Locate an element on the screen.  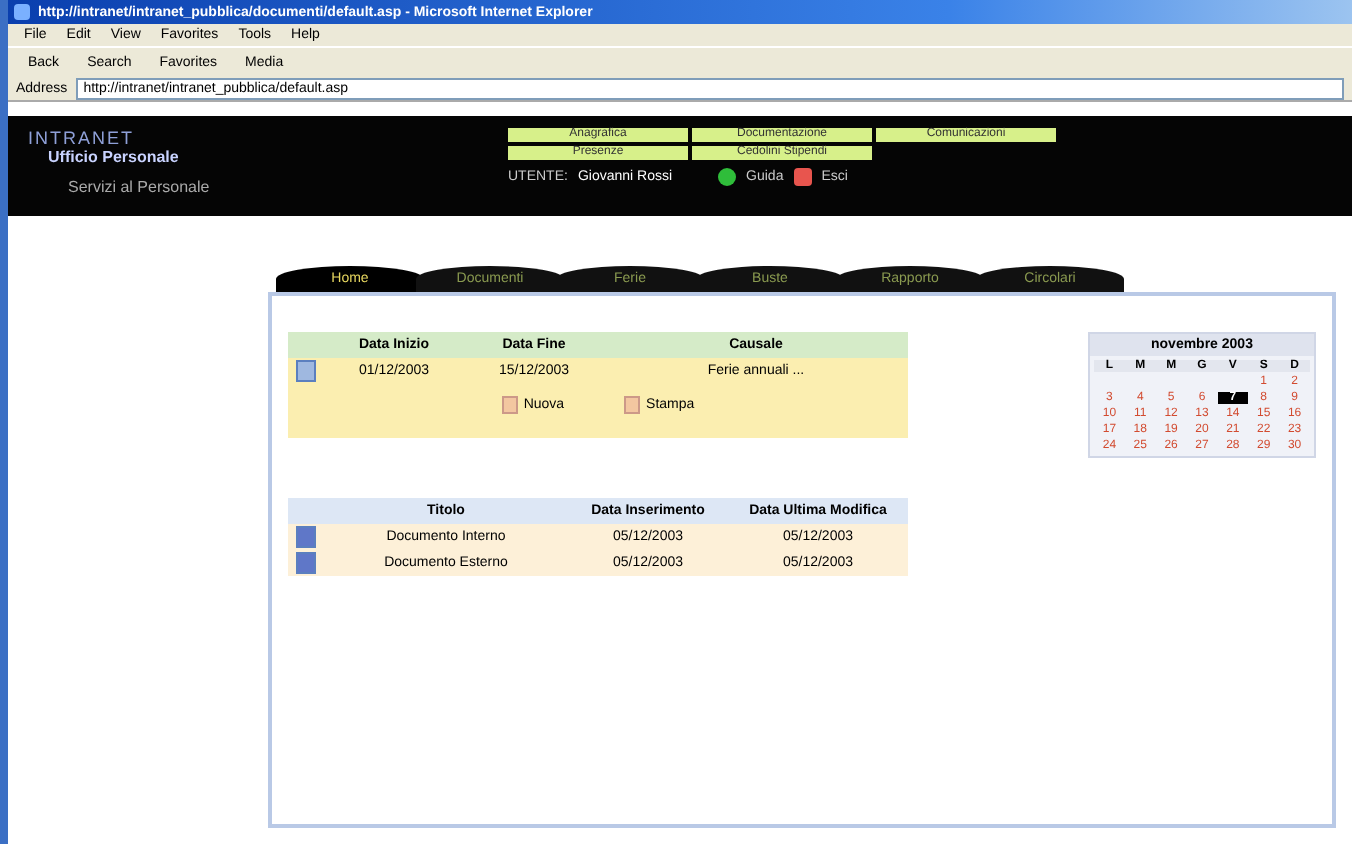
help-icon is located at coordinates (727, 177).